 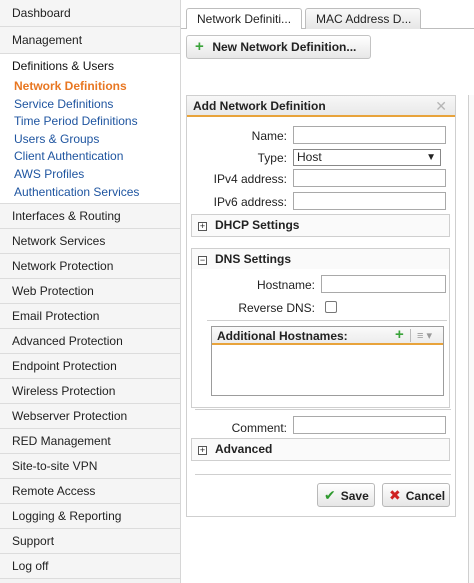 I want to click on x-icon: ✖, so click(x=395, y=495).